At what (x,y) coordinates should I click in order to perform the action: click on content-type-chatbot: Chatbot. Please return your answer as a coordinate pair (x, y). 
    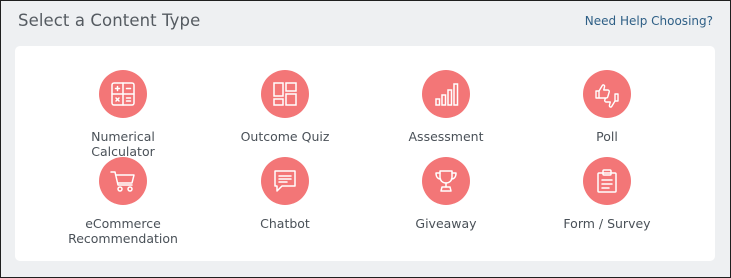
    Looking at the image, I should click on (285, 194).